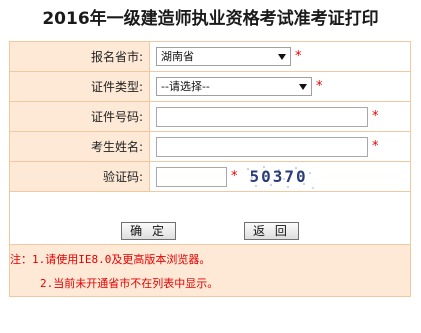 The image size is (421, 333). What do you see at coordinates (210, 19) in the screenshot?
I see `page-title: 2016年一级建造师执业资格考试准考证打印` at bounding box center [210, 19].